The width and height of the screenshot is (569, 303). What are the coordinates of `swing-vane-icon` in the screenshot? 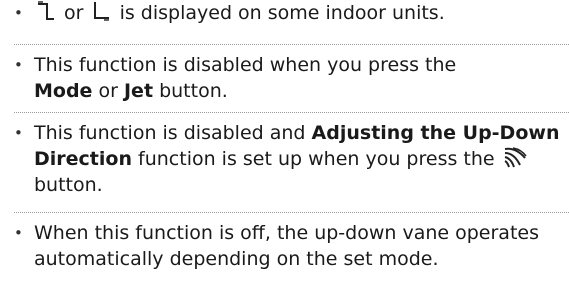 It's located at (515, 157).